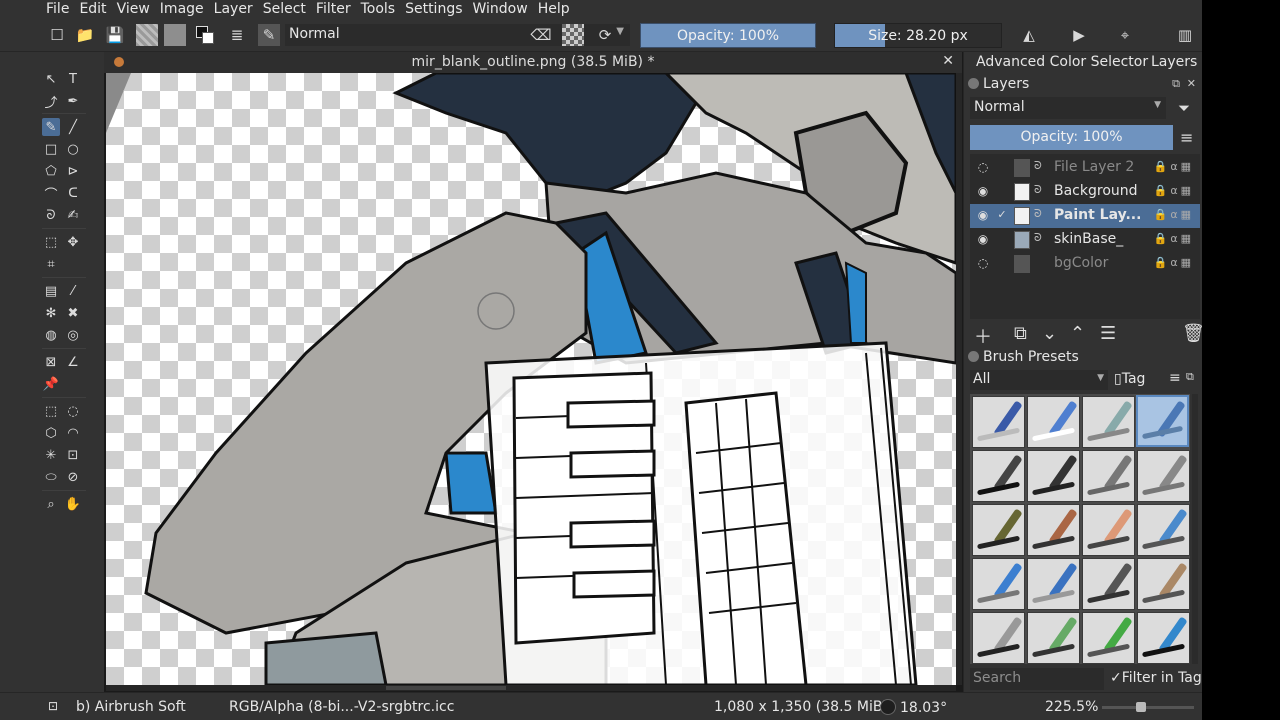  Describe the element at coordinates (51, 384) in the screenshot. I see `reference-tool-icon: 📌` at that location.